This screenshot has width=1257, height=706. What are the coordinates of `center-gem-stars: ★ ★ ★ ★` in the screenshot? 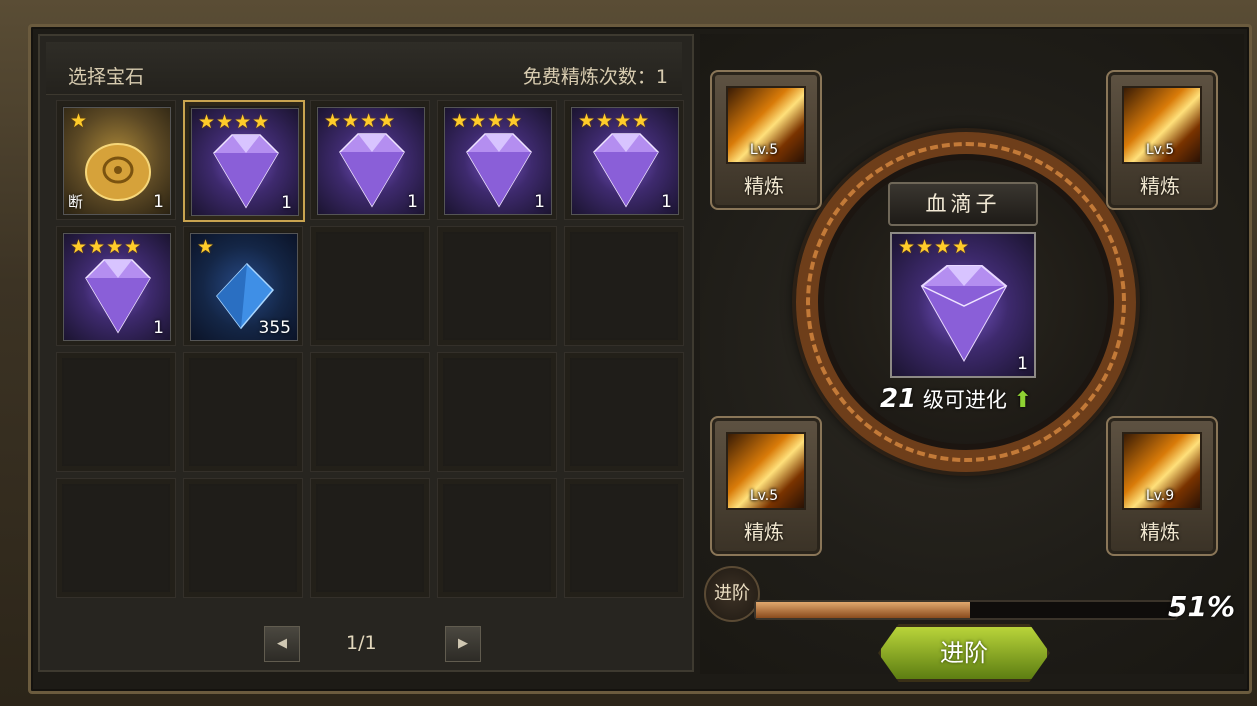 It's located at (933, 247).